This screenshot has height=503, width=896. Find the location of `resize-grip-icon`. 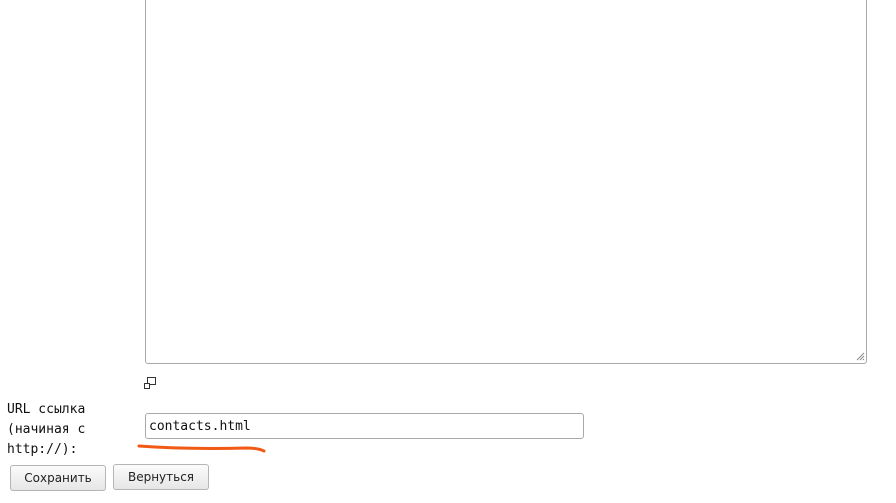

resize-grip-icon is located at coordinates (860, 356).